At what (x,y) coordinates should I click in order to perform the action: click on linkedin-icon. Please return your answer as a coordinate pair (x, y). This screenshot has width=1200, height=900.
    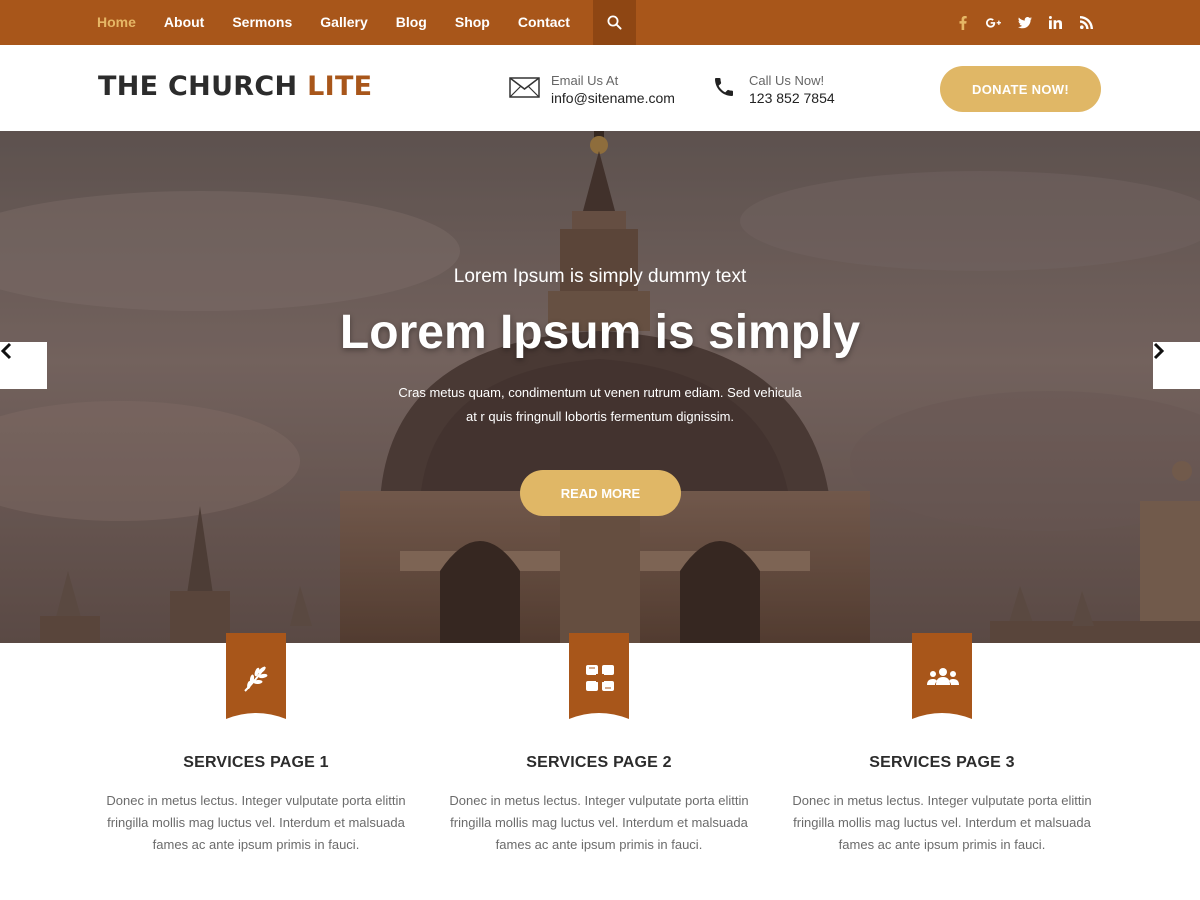
    Looking at the image, I should click on (1055, 22).